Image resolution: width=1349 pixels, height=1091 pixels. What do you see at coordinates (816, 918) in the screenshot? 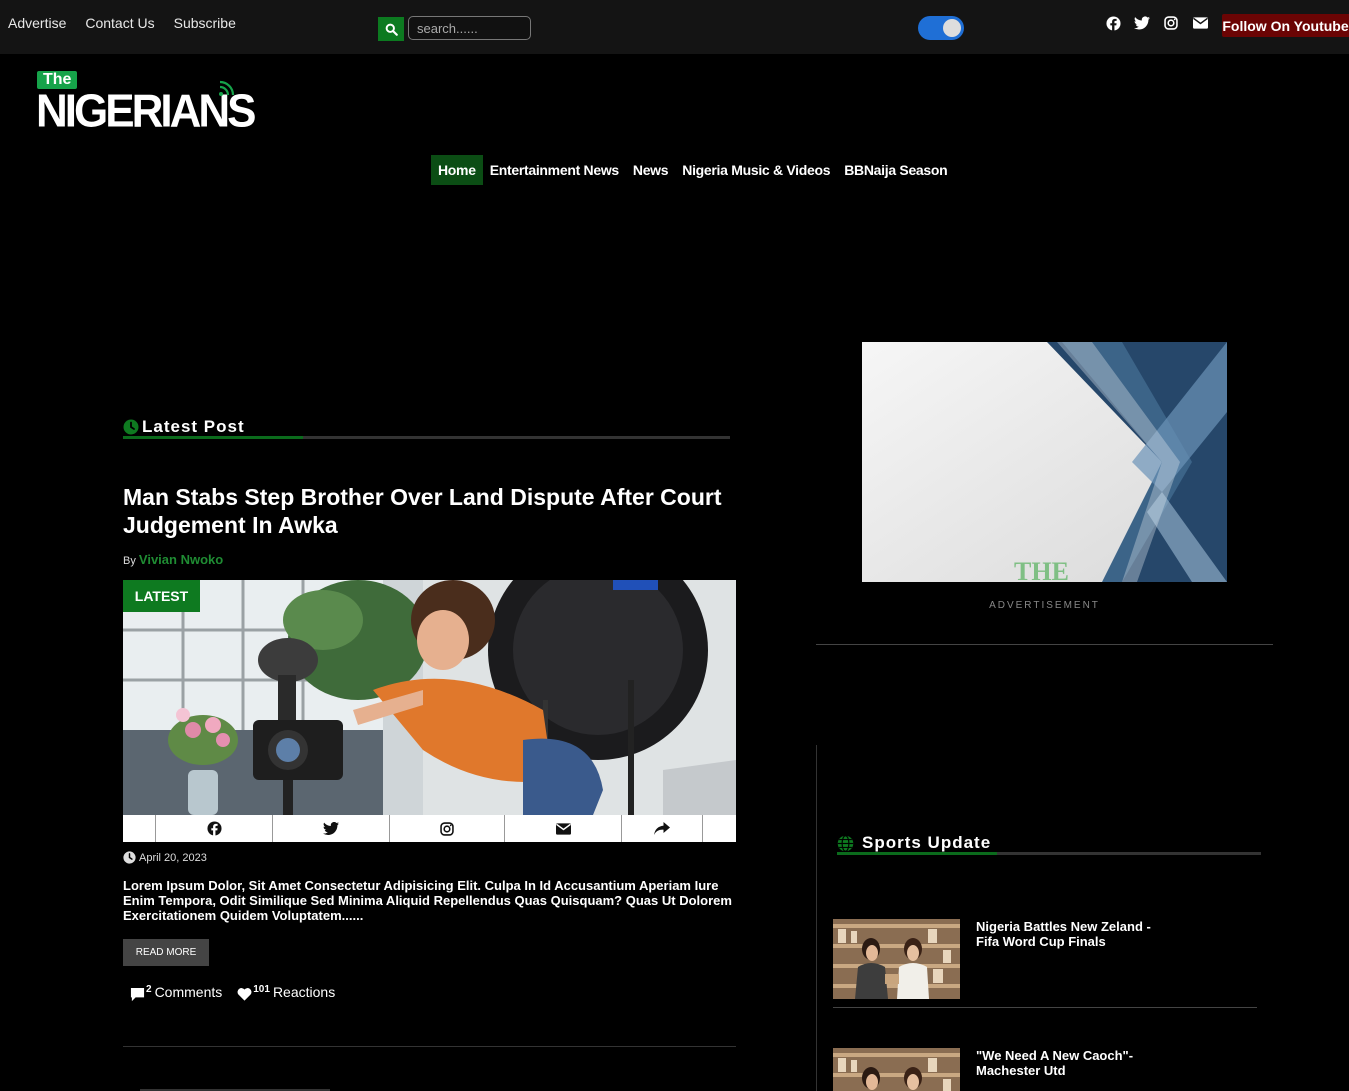
I see `sidebar-vertical-line` at bounding box center [816, 918].